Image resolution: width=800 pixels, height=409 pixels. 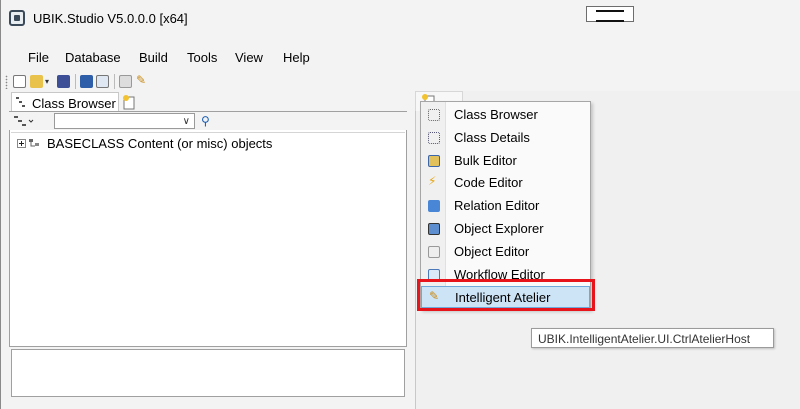 I want to click on menu-item-code-editor: ⚡ Code Editor, so click(x=505, y=183).